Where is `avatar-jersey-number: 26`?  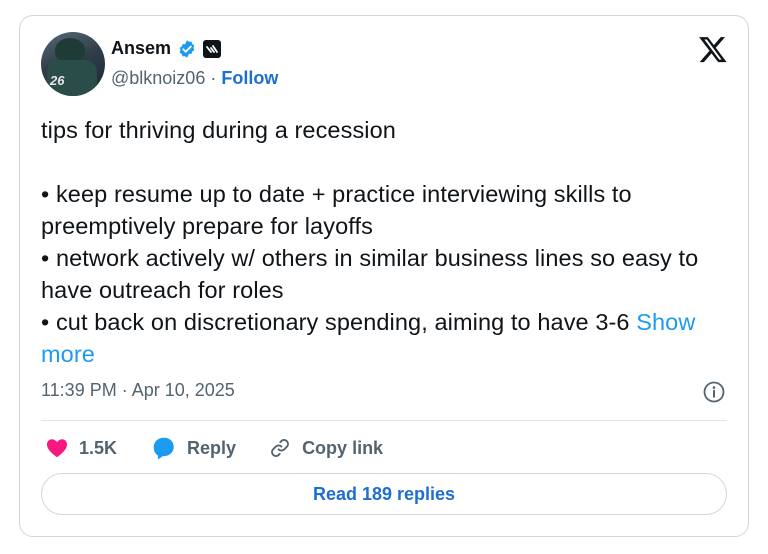 avatar-jersey-number: 26 is located at coordinates (57, 80).